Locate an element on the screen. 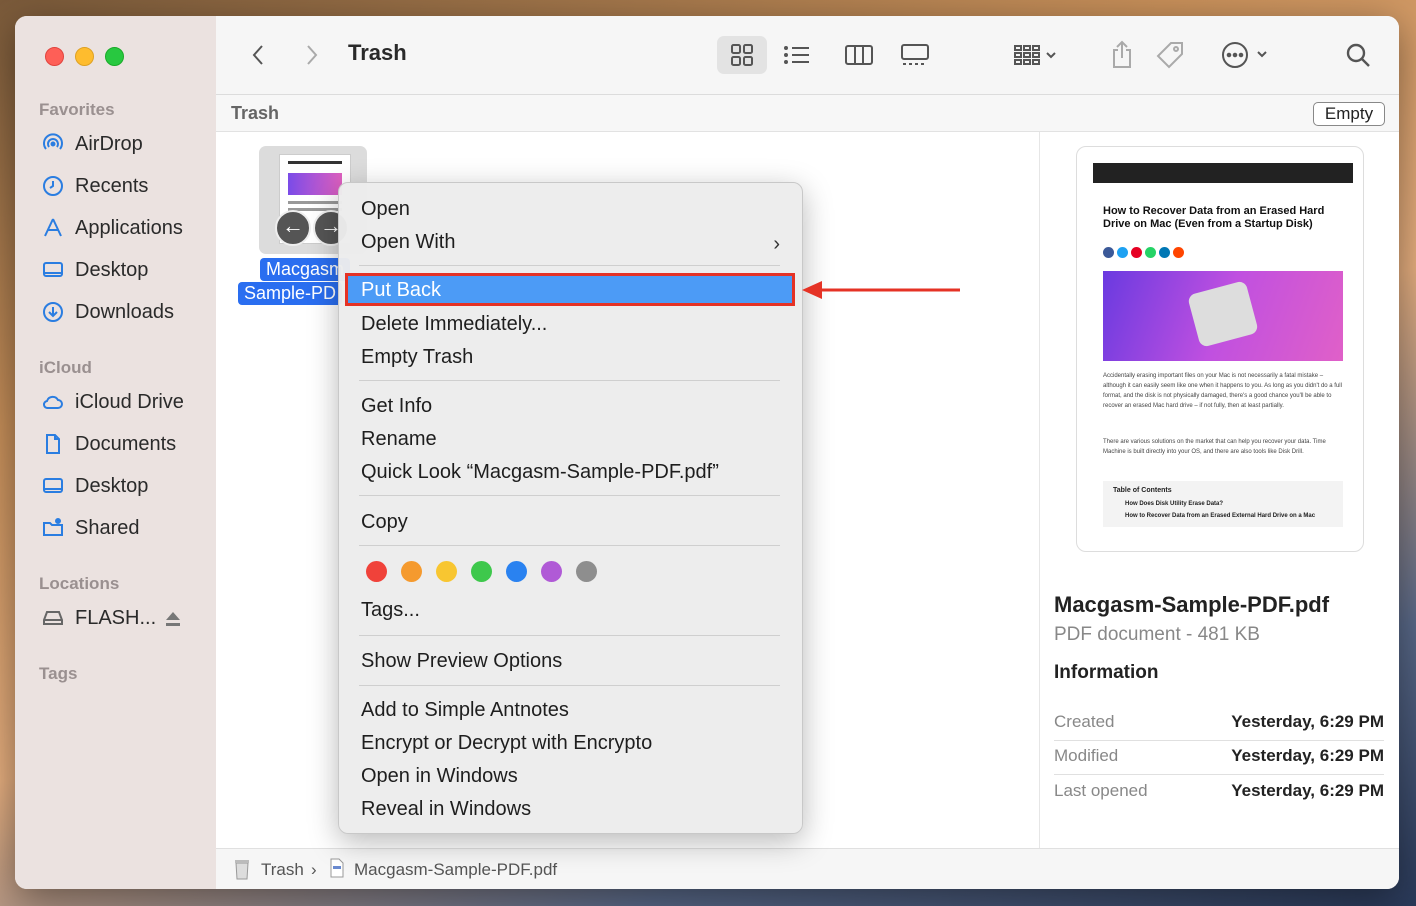 This screenshot has height=906, width=1416. menu-item-label: Put Back is located at coordinates (401, 290).